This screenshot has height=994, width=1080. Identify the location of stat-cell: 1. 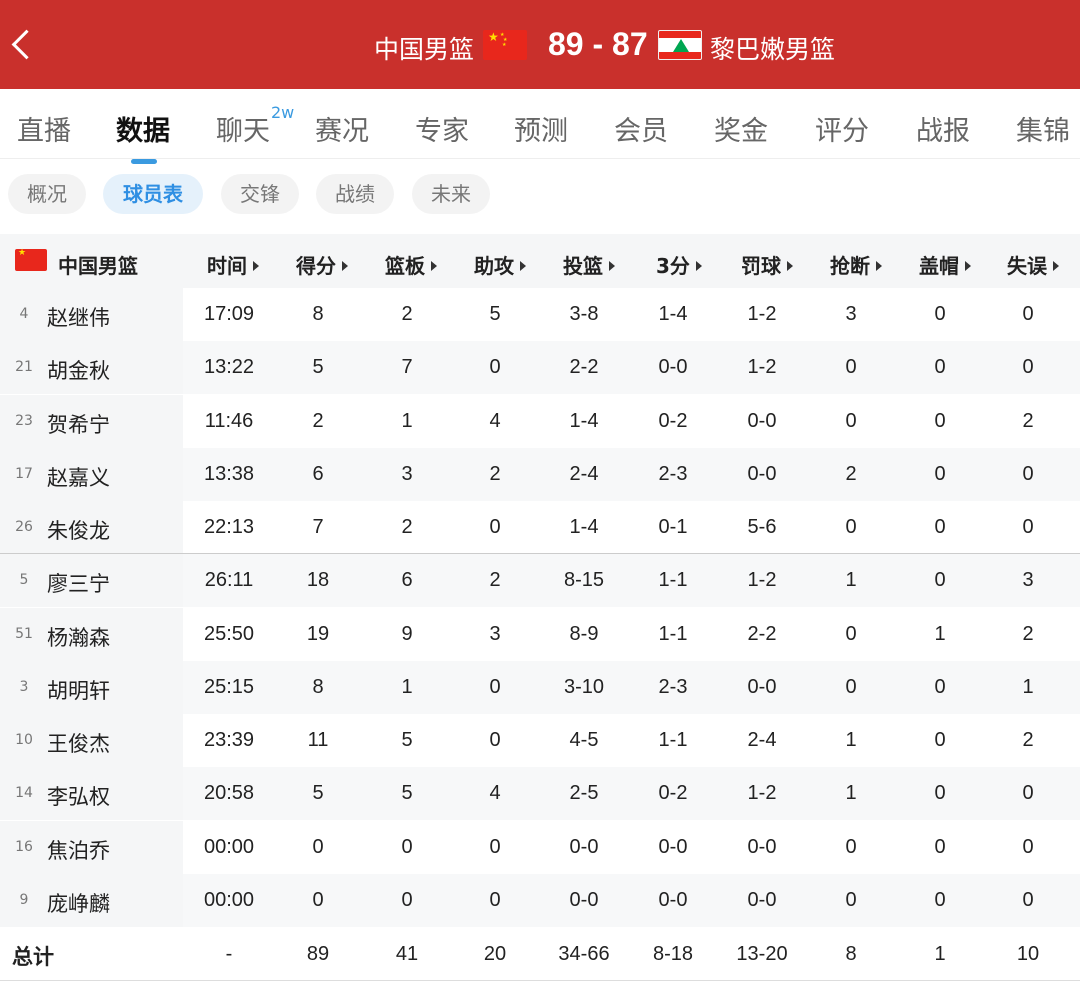
(851, 740).